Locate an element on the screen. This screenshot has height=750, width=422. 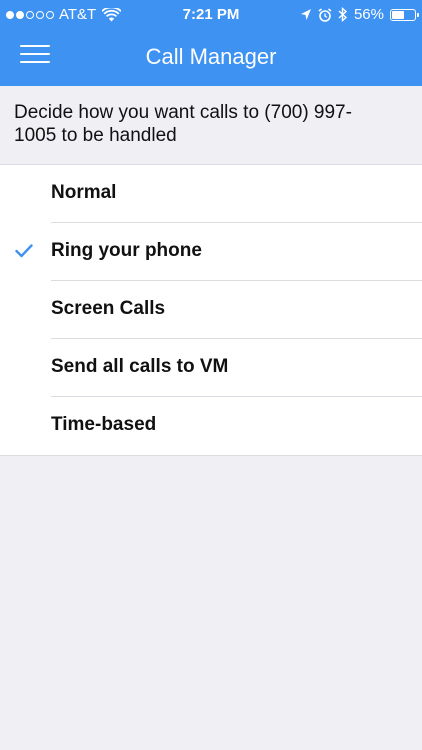
battery-fill is located at coordinates (398, 14).